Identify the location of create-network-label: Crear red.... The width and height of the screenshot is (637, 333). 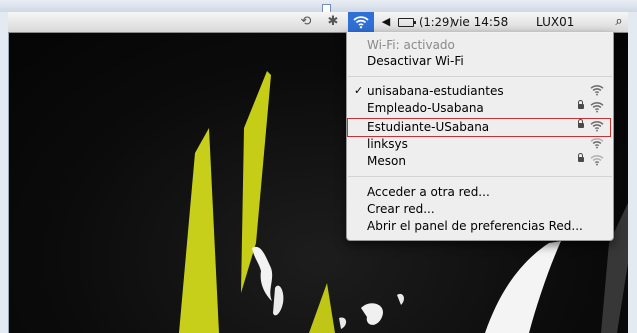
(401, 209).